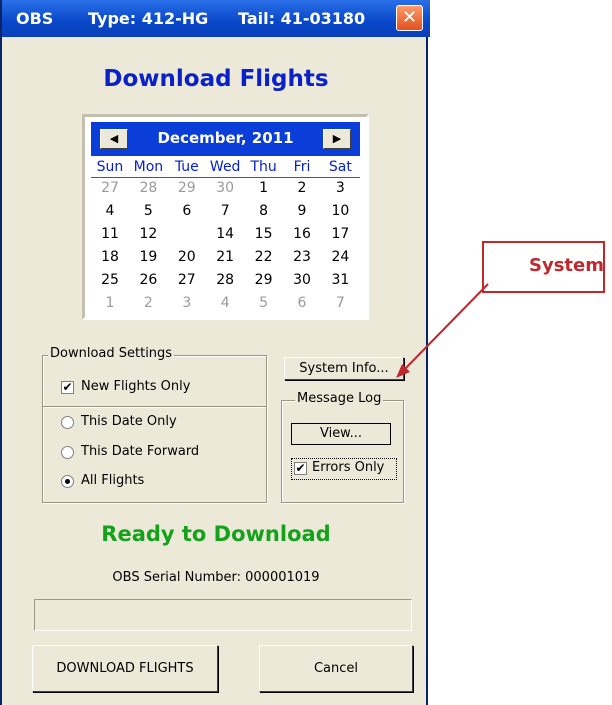  Describe the element at coordinates (340, 280) in the screenshot. I see `calendar-day: 31` at that location.